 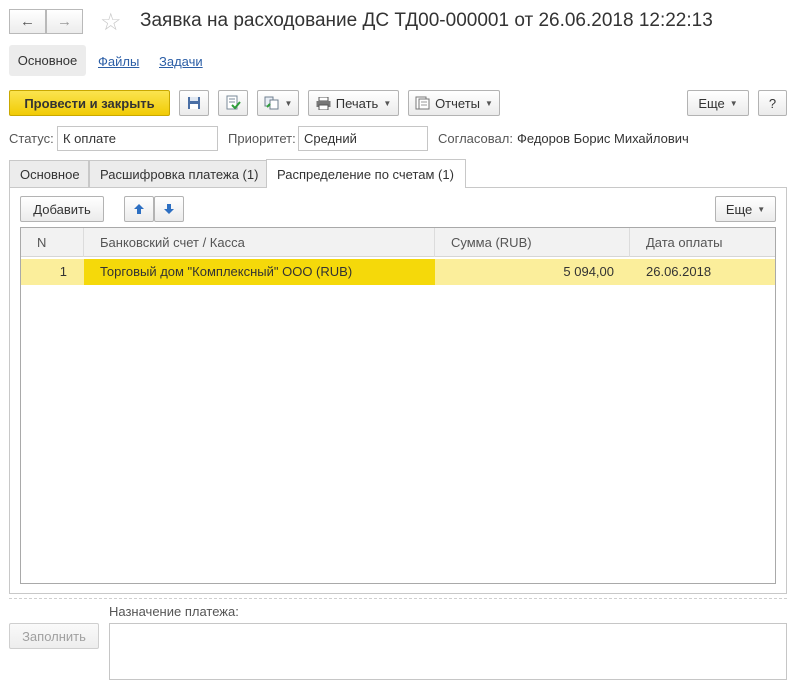 I want to click on create-based-on-icon, so click(x=271, y=103).